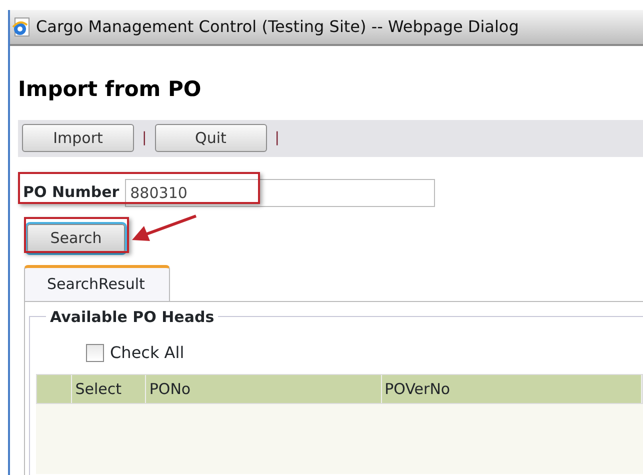 The width and height of the screenshot is (643, 475). Describe the element at coordinates (164, 227) in the screenshot. I see `arrow` at that location.